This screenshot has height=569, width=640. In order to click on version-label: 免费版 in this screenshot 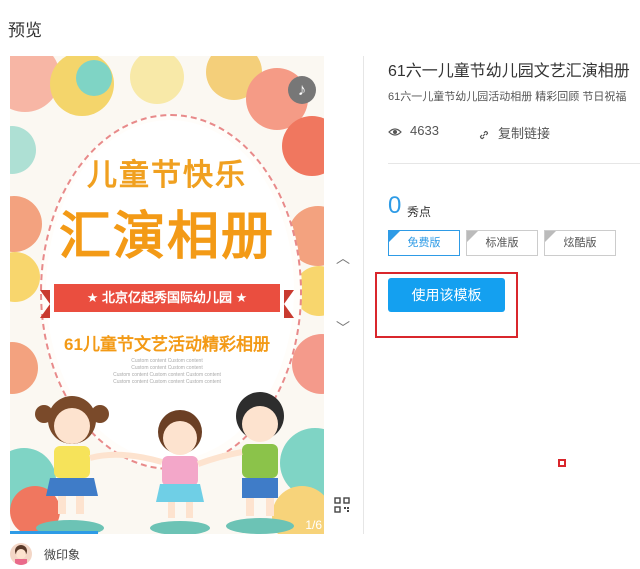, I will do `click(424, 243)`.